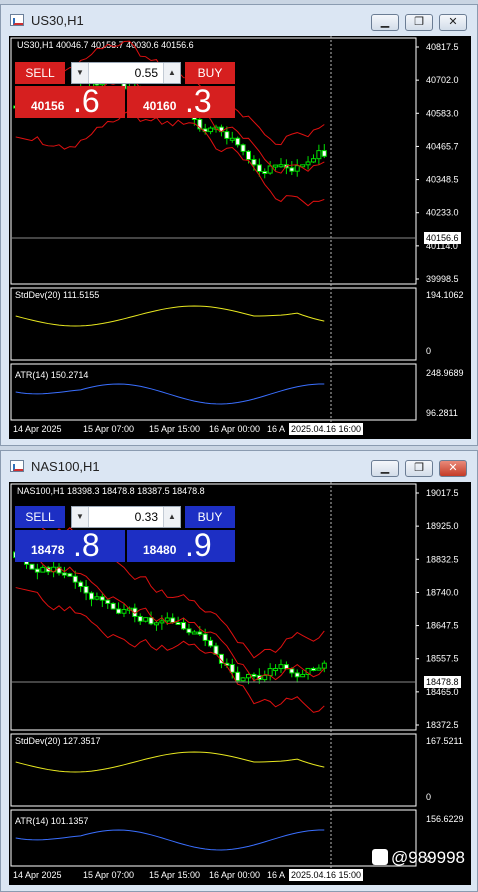  What do you see at coordinates (442, 213) in the screenshot?
I see `price-axis-label: 40233.0` at bounding box center [442, 213].